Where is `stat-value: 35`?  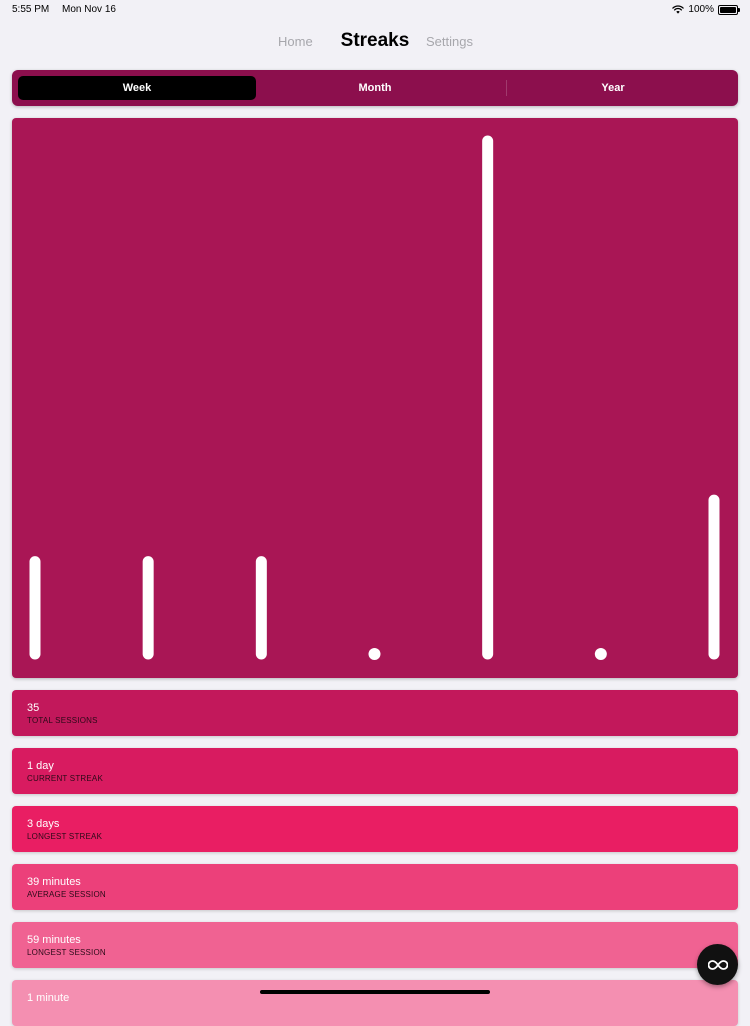 stat-value: 35 is located at coordinates (33, 708).